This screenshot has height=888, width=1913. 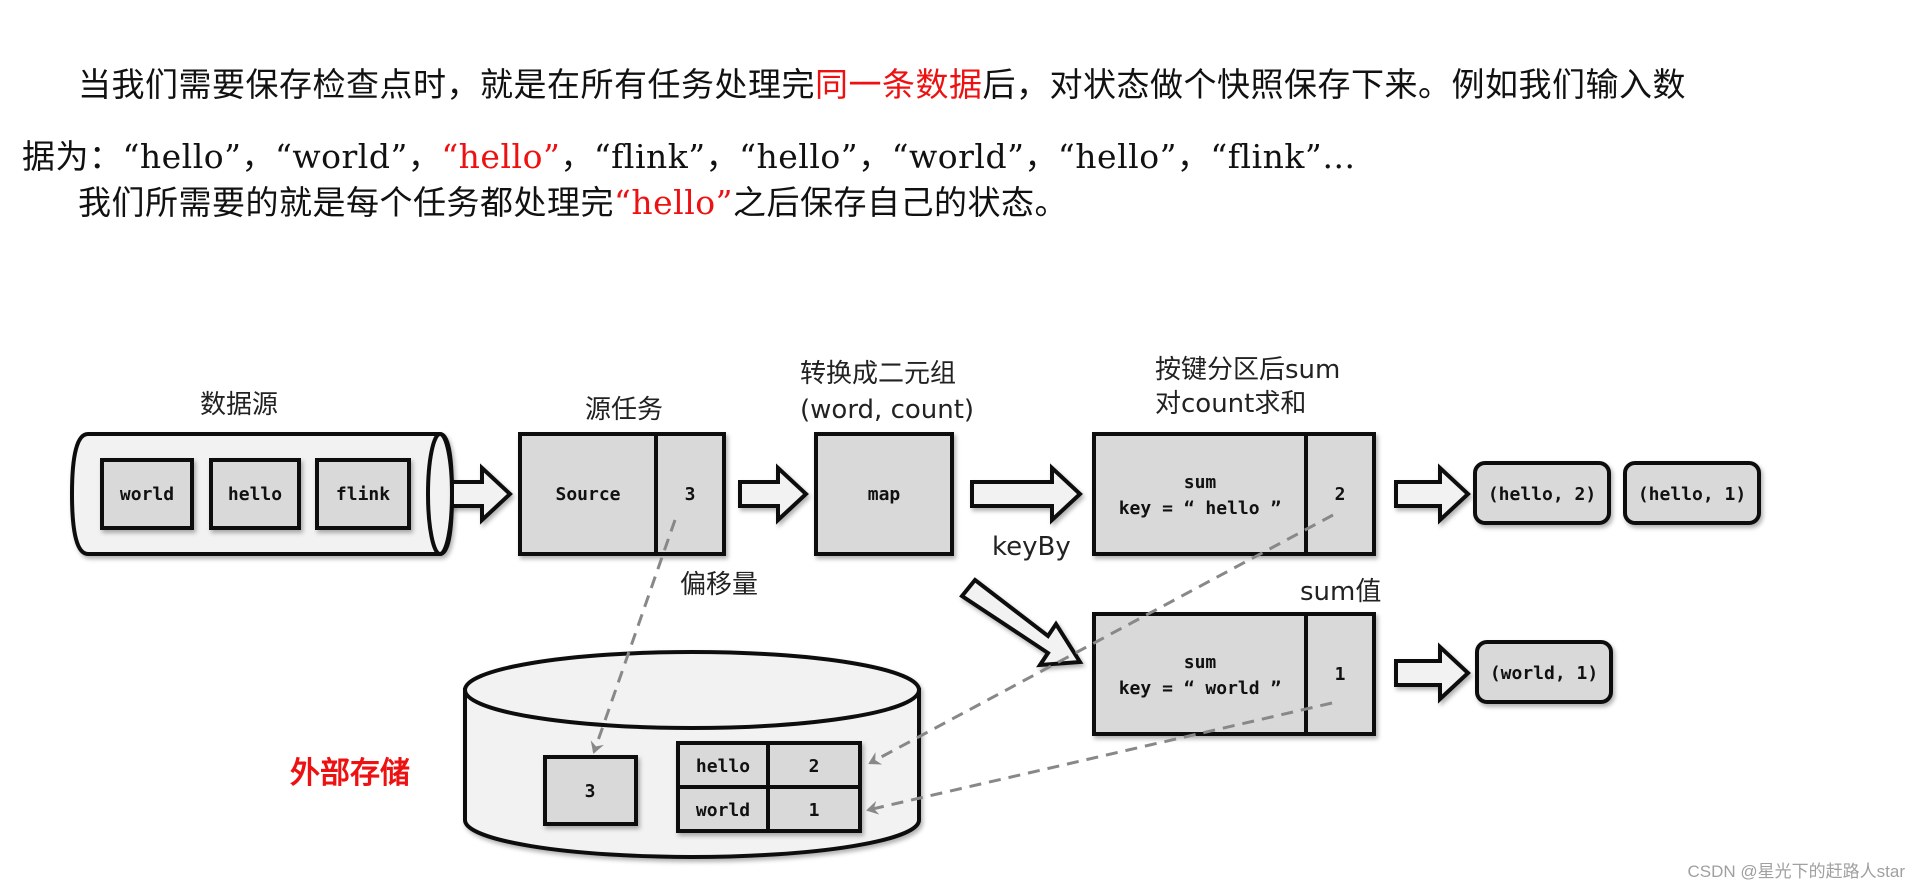 I want to click on sum-task-hello-name: sum, so click(x=1200, y=482).